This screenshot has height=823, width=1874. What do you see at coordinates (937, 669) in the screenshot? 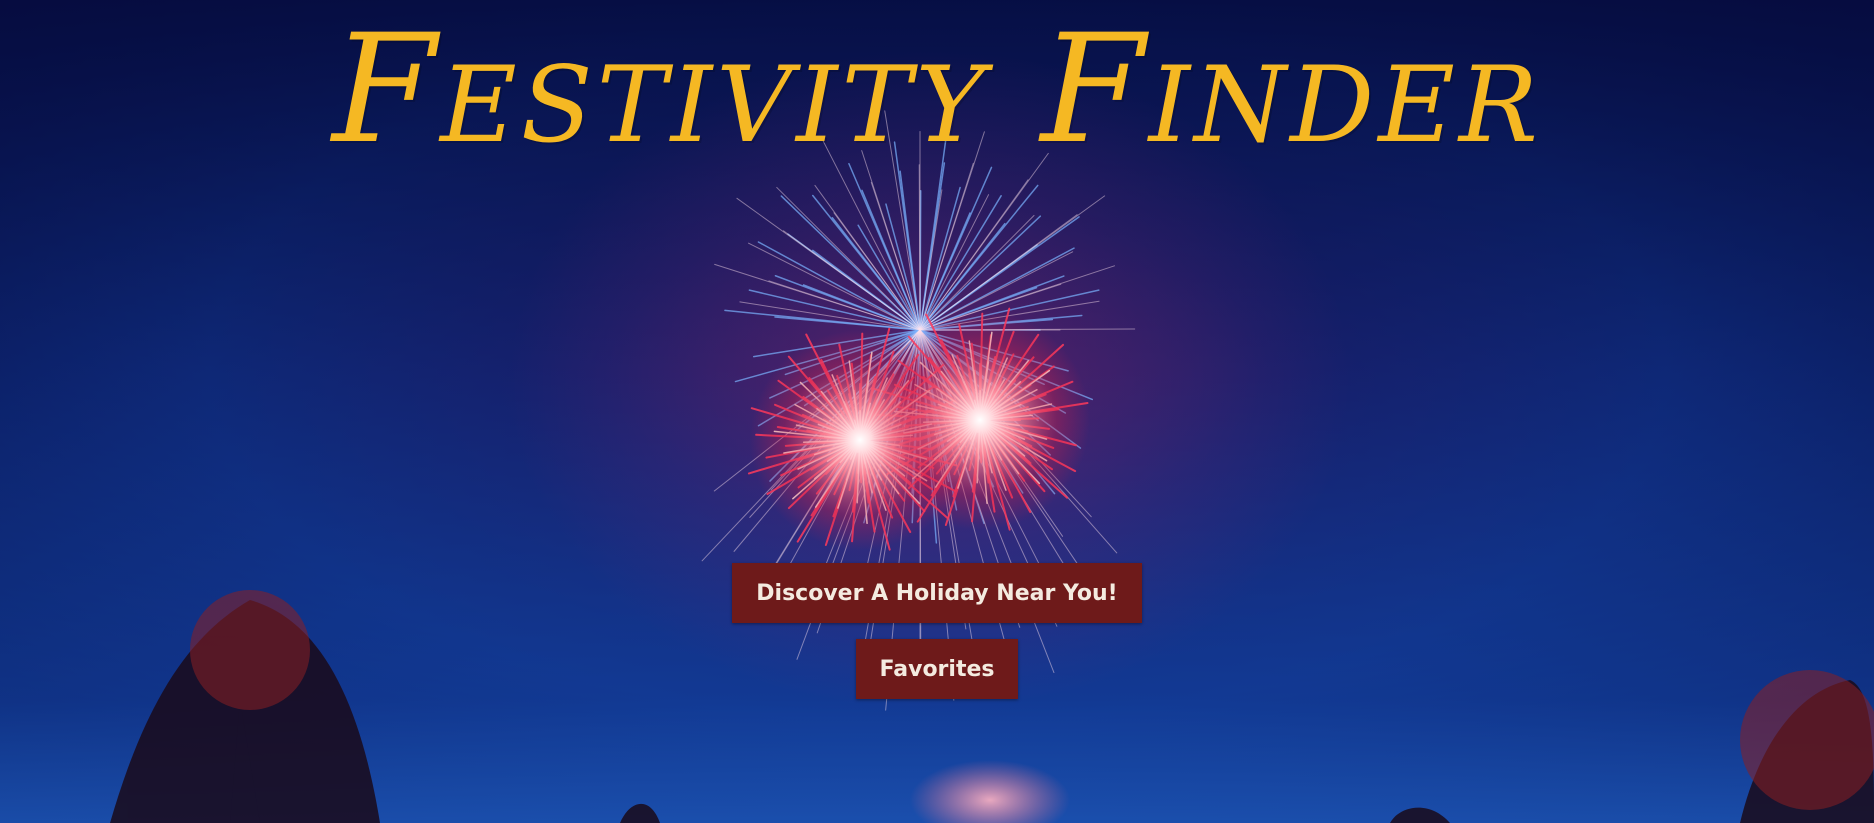
I see `favorites-button: Favorites` at bounding box center [937, 669].